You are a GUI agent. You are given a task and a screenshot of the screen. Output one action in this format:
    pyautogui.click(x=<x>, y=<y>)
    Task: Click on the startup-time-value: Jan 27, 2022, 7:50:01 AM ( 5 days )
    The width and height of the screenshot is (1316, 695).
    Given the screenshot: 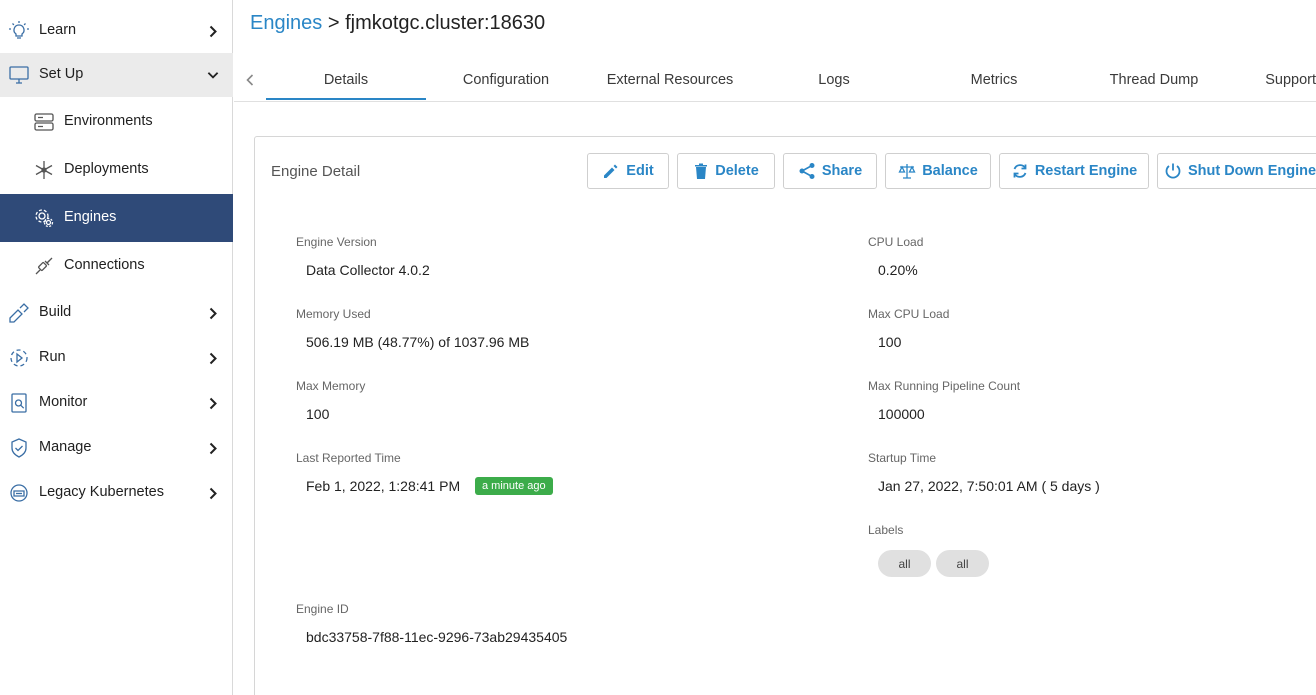 What is the action you would take?
    pyautogui.click(x=989, y=486)
    